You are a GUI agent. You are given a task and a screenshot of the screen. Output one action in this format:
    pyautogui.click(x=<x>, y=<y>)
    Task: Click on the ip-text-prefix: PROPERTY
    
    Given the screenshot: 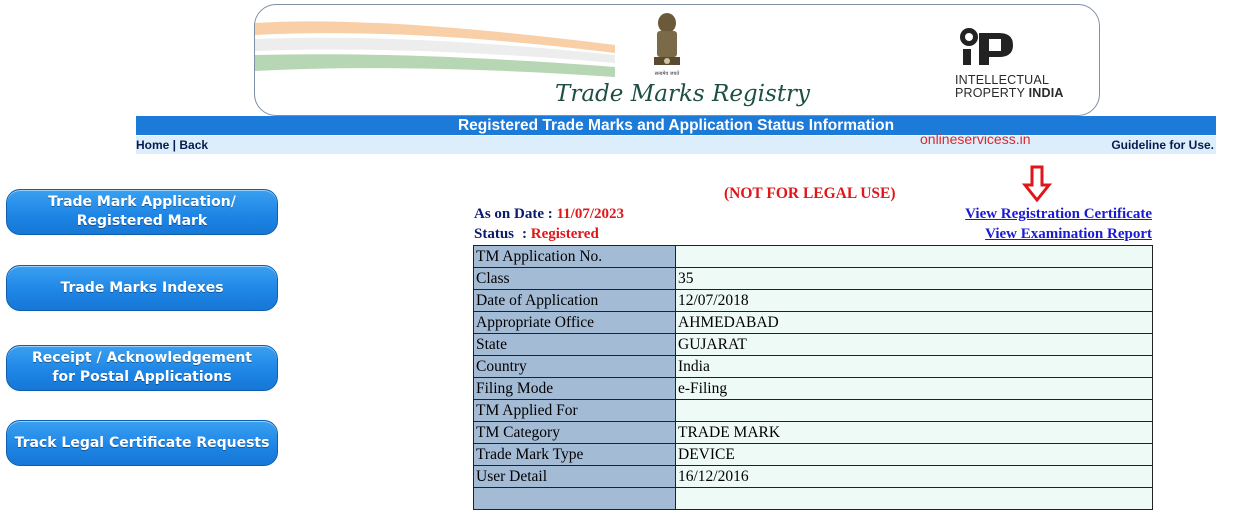 What is the action you would take?
    pyautogui.click(x=992, y=93)
    